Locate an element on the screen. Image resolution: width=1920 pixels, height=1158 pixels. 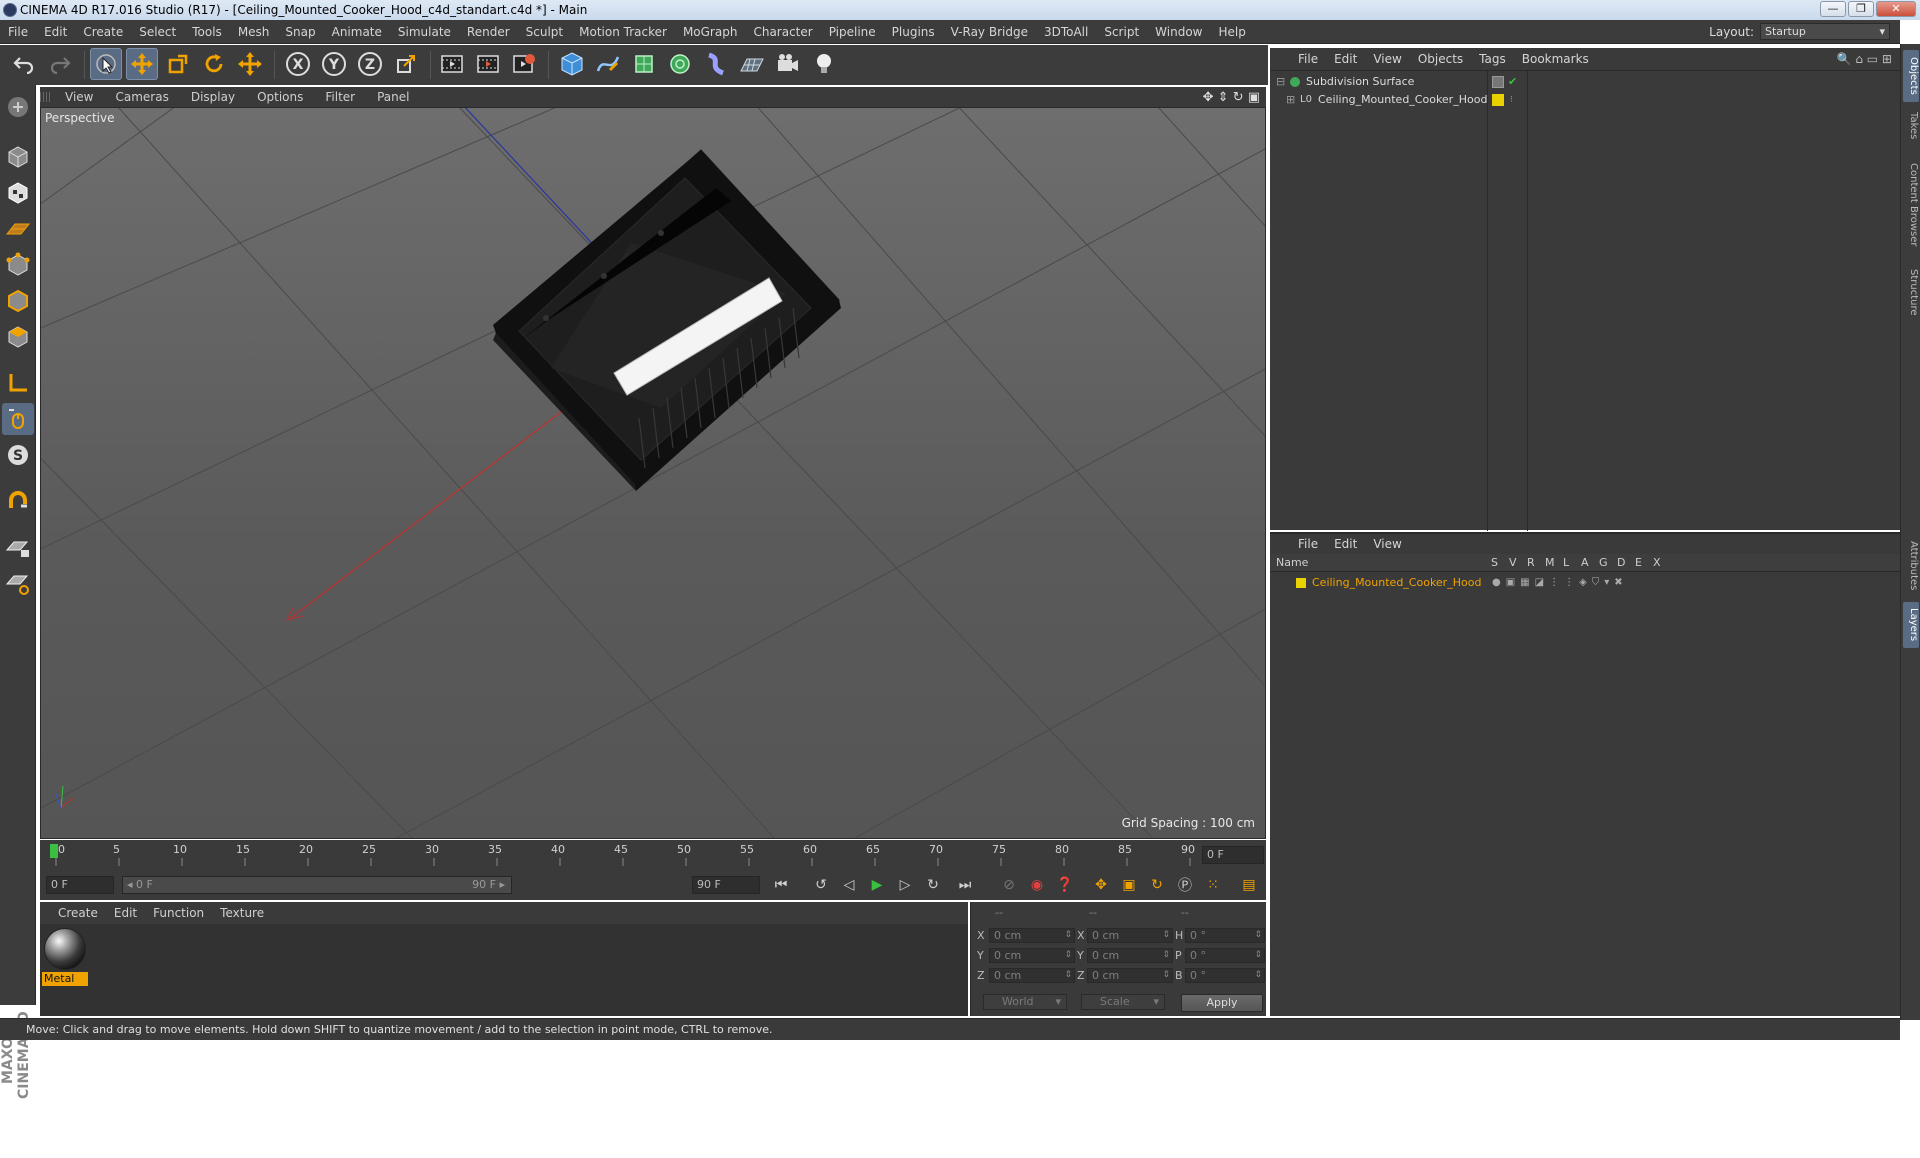
collapse-icon: ⊟ is located at coordinates (1280, 82).